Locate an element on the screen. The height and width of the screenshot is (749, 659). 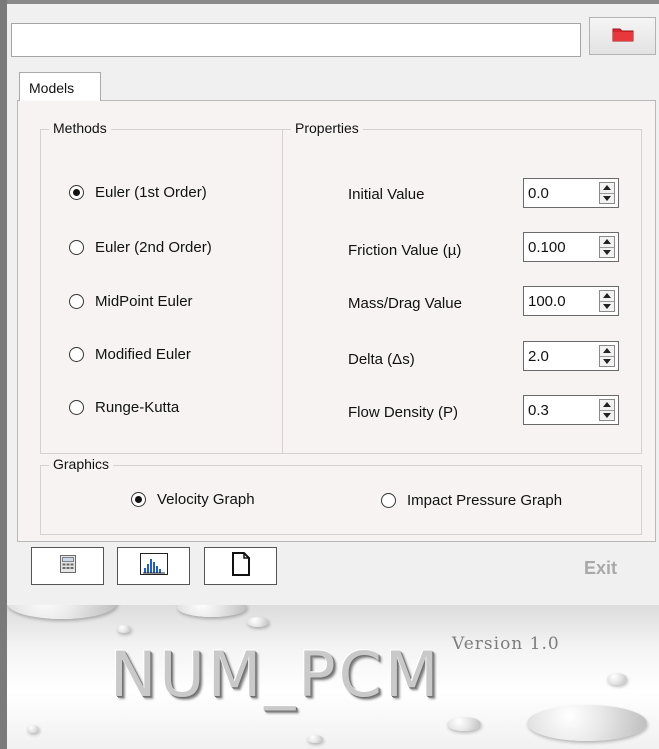
method-option-runge-kutta: Runge-Kutta is located at coordinates (124, 407).